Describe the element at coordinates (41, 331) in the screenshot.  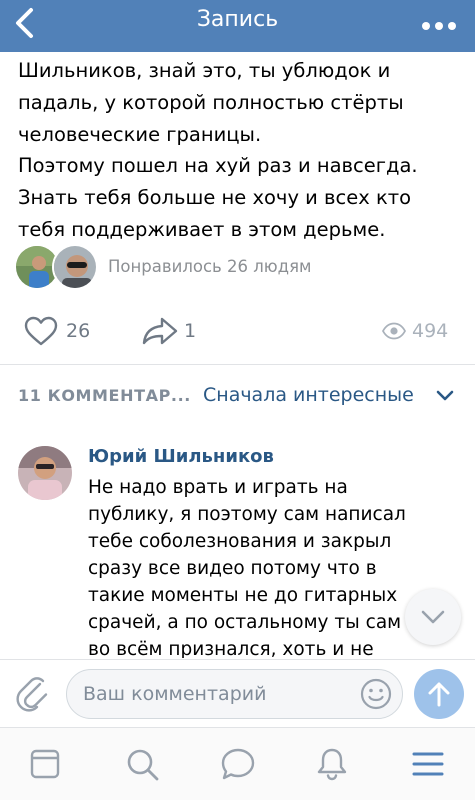
I see `heart-icon` at that location.